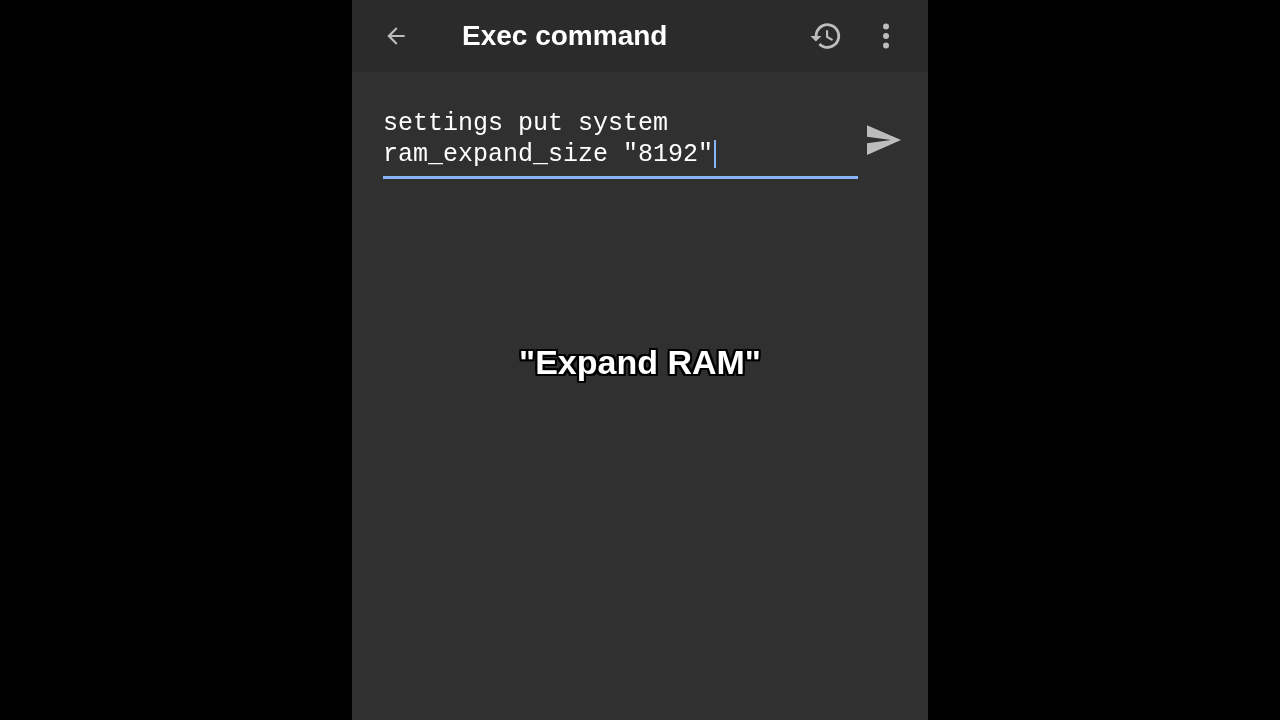 The image size is (1280, 720). What do you see at coordinates (621, 143) in the screenshot?
I see `command-field: settings put system ram_expand_size "8192"` at bounding box center [621, 143].